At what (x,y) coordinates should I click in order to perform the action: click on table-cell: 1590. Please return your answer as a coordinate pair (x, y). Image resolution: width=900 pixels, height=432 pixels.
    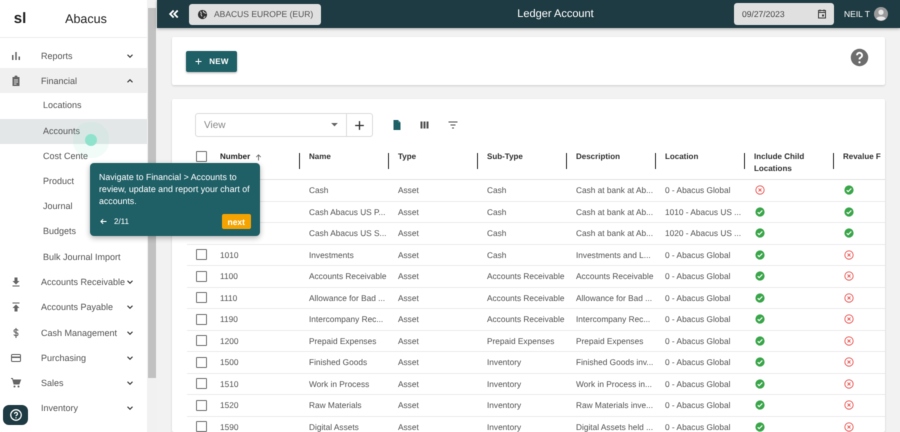
    Looking at the image, I should click on (229, 427).